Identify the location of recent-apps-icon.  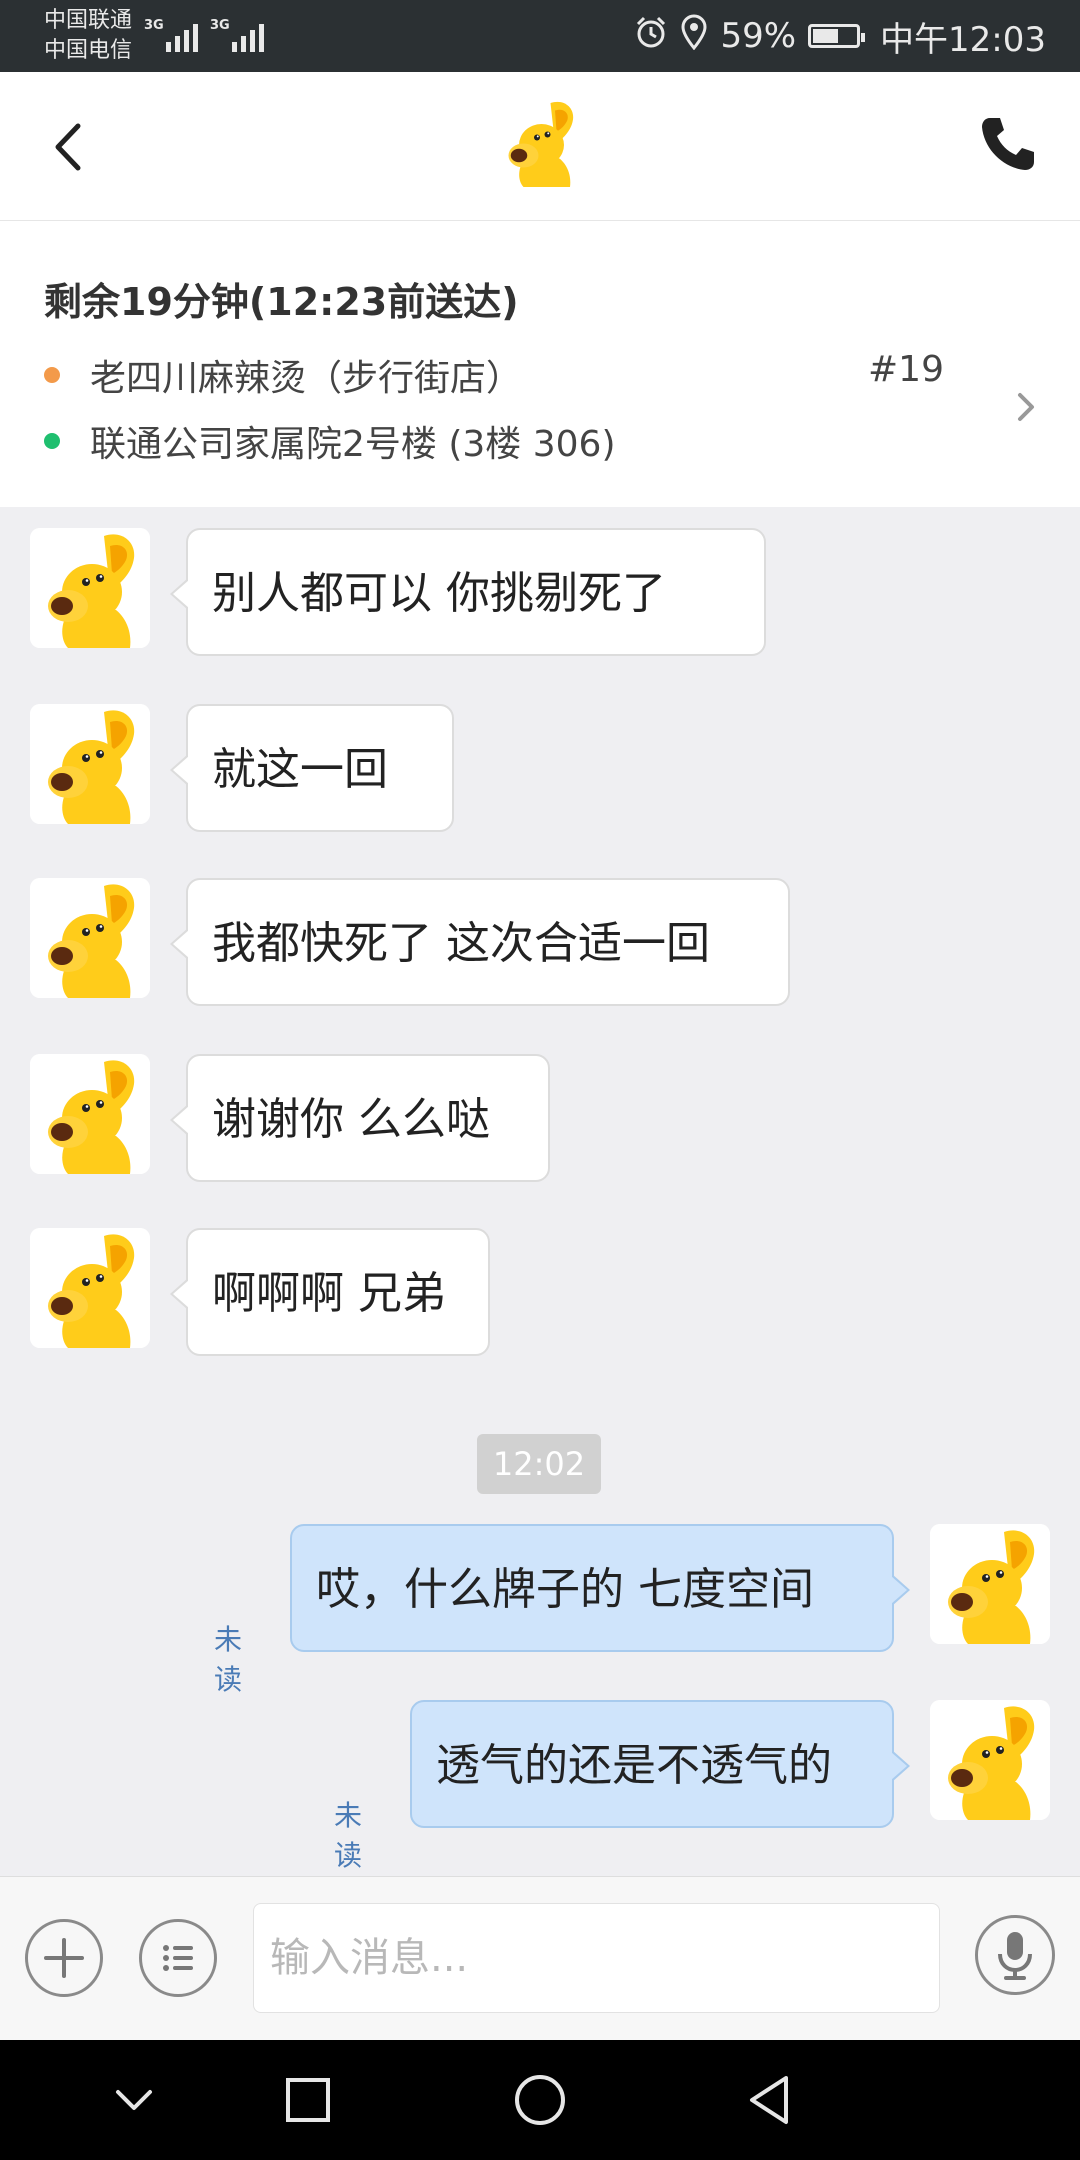
(308, 2100).